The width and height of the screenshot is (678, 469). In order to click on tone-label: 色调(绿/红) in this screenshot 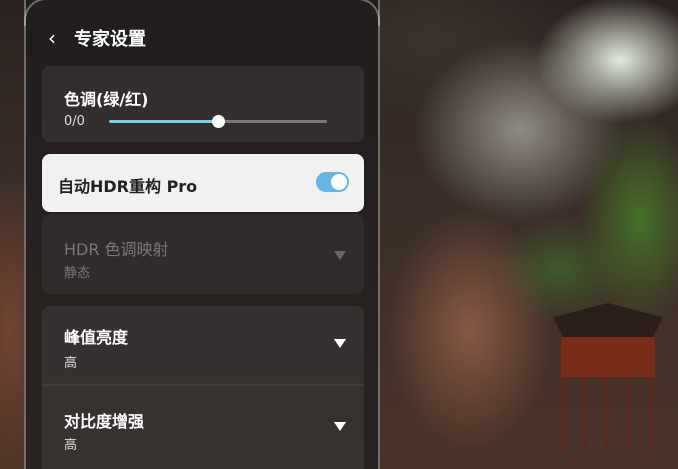, I will do `click(106, 99)`.